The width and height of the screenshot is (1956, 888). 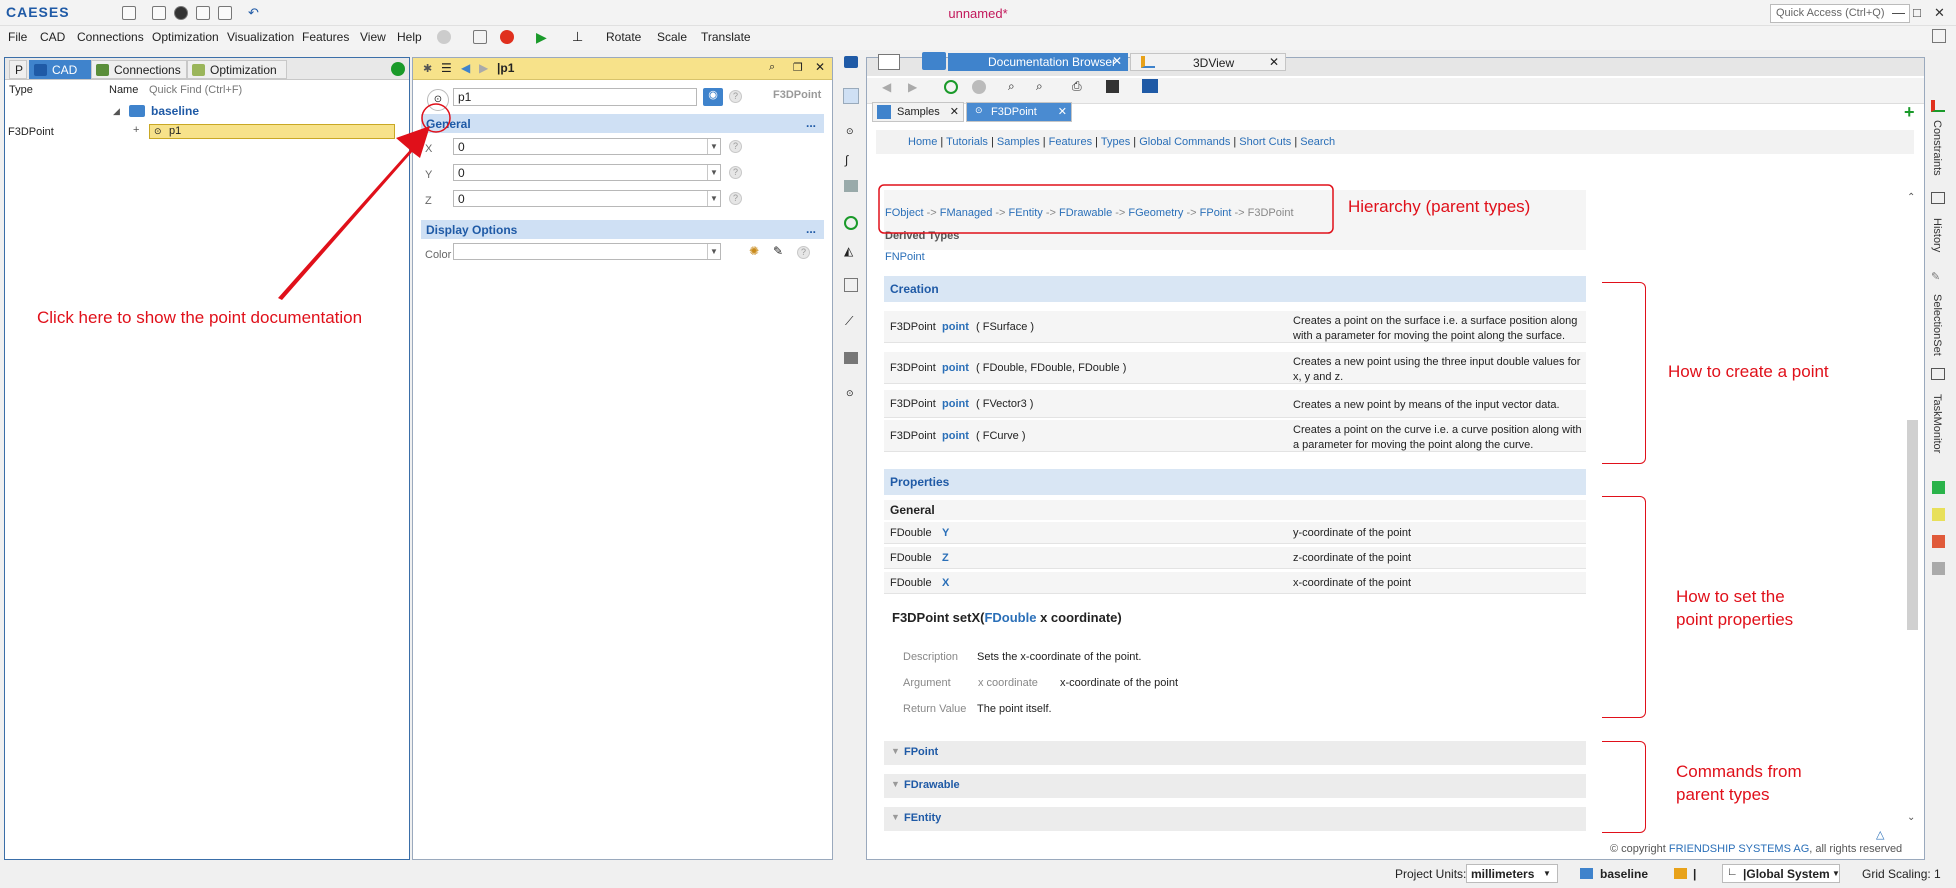 What do you see at coordinates (1624, 787) in the screenshot?
I see `annotation-commands-bracket` at bounding box center [1624, 787].